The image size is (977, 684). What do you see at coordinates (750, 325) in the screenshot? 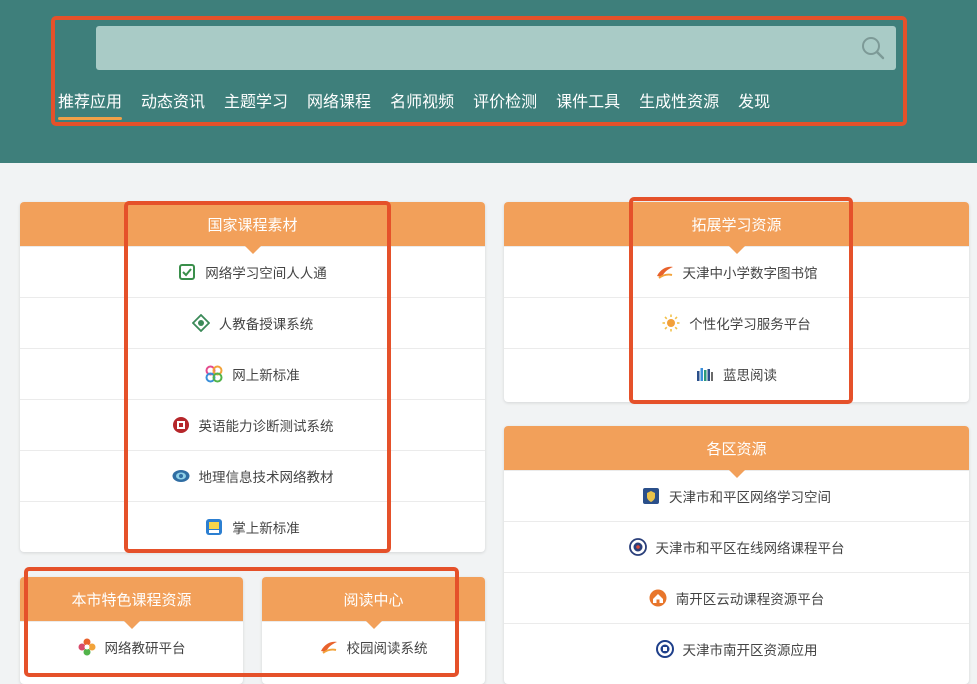
I see `resource-label: 个性化学习服务平台` at bounding box center [750, 325].